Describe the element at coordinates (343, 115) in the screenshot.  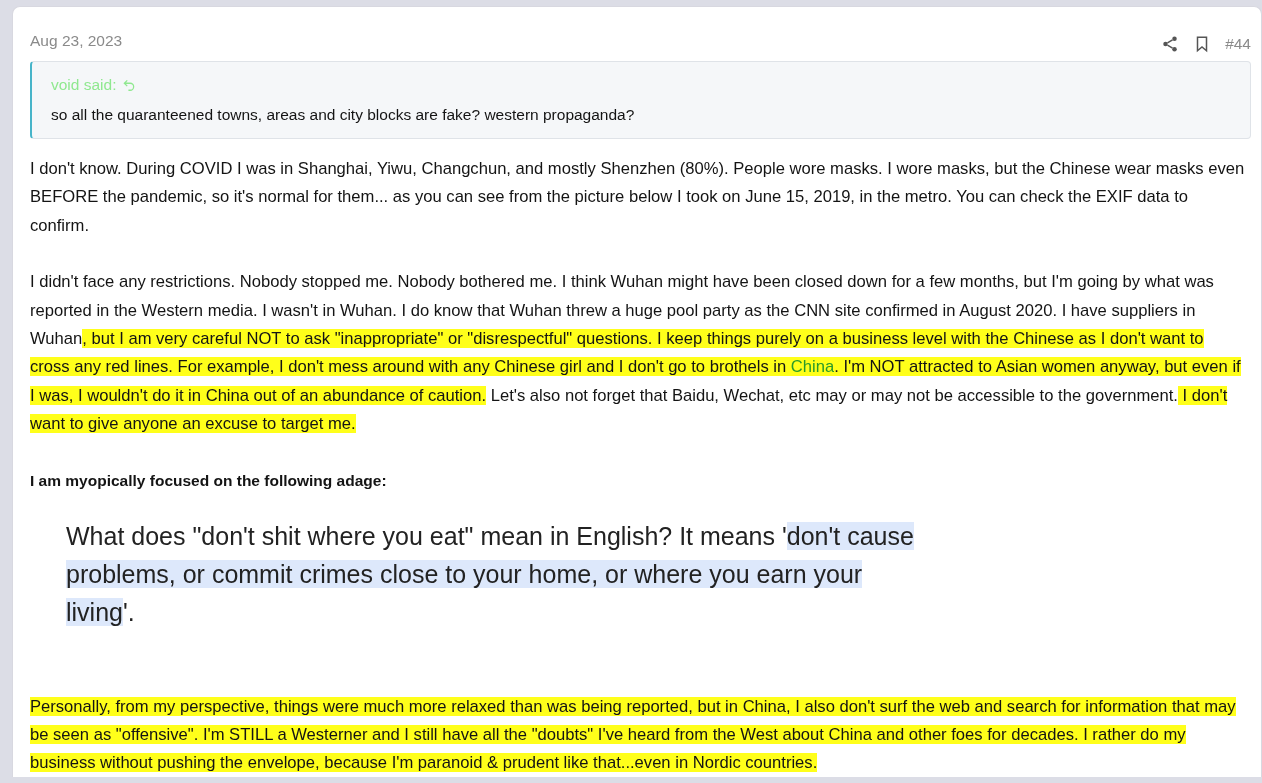
I see `quote-text: so all the quaranteened towns, areas and city blocks are fake? western propaganda?` at that location.